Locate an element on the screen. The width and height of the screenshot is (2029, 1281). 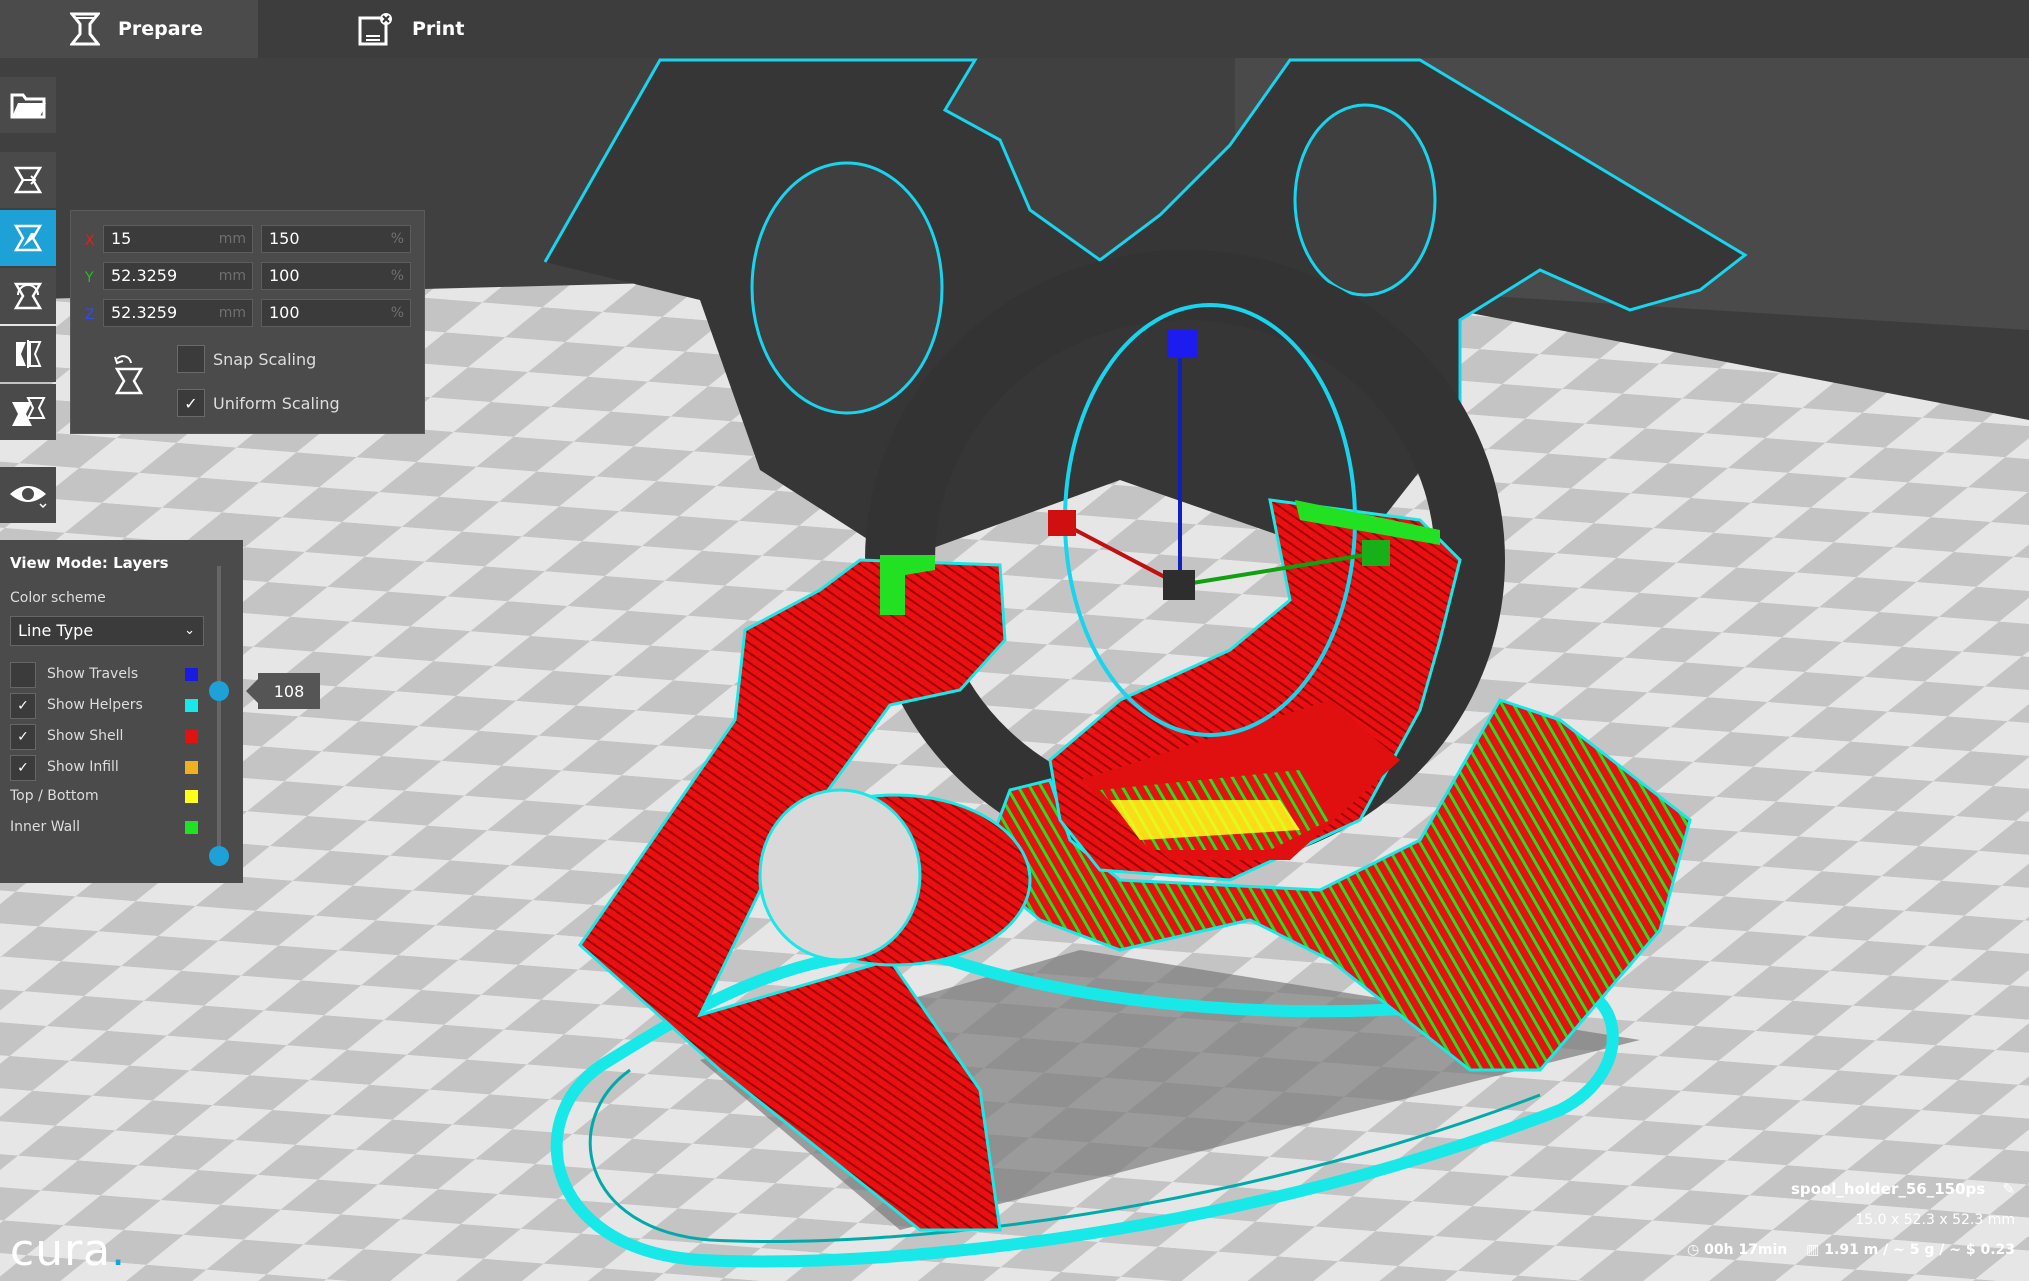
settings-icon is located at coordinates (29, 411).